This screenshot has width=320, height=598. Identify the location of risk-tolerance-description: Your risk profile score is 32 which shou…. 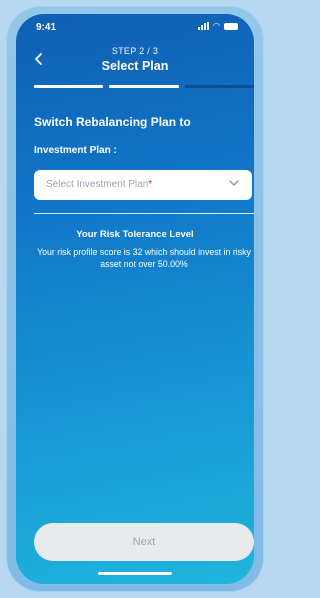
(144, 258).